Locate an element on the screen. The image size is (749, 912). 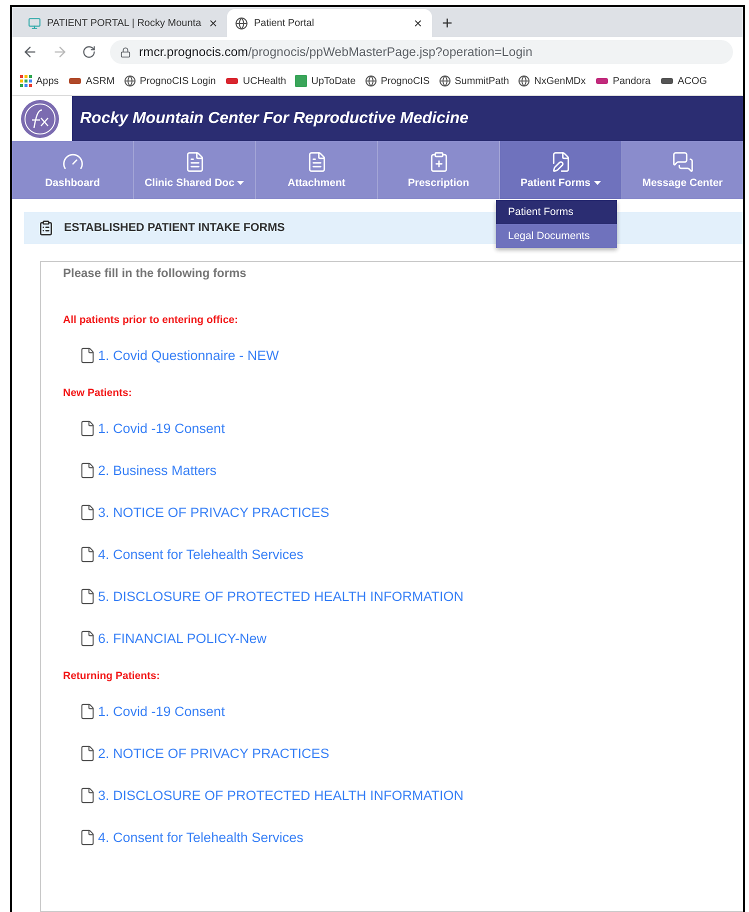
form-link: 2. Business Matters is located at coordinates (411, 470).